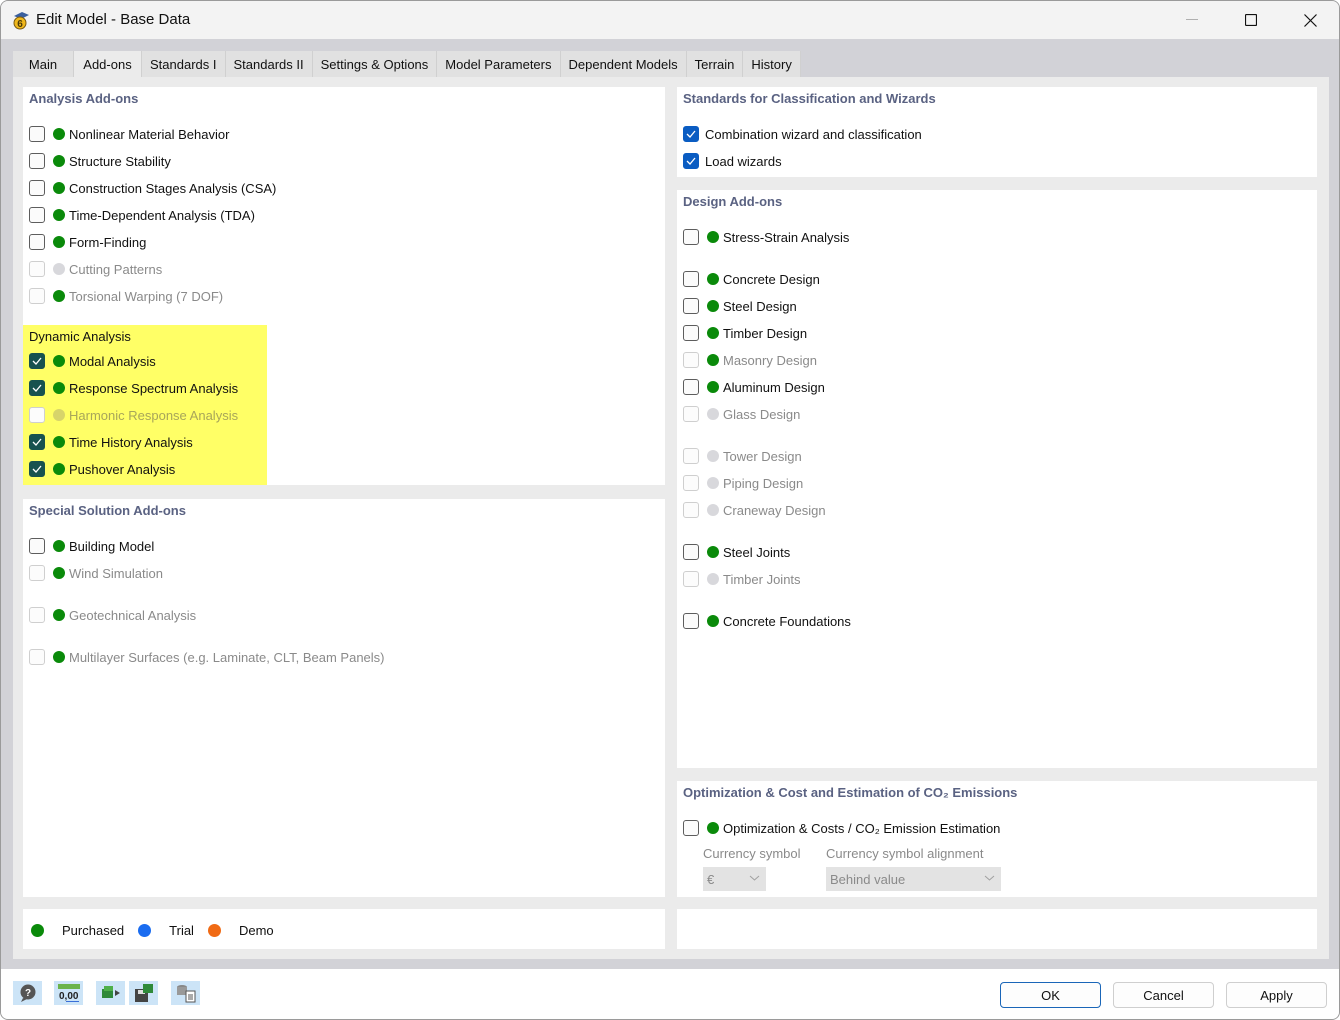 This screenshot has height=1020, width=1340. I want to click on addon-row-nonlinear-material-behavior: Nonlinear Material Behavior, so click(129, 134).